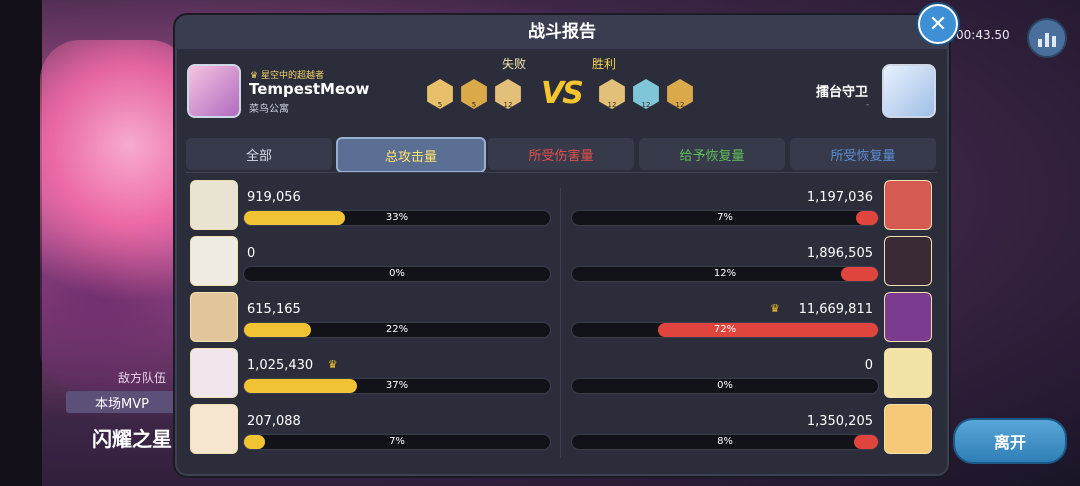  I want to click on tab-total-attack: 总攻击量, so click(411, 155).